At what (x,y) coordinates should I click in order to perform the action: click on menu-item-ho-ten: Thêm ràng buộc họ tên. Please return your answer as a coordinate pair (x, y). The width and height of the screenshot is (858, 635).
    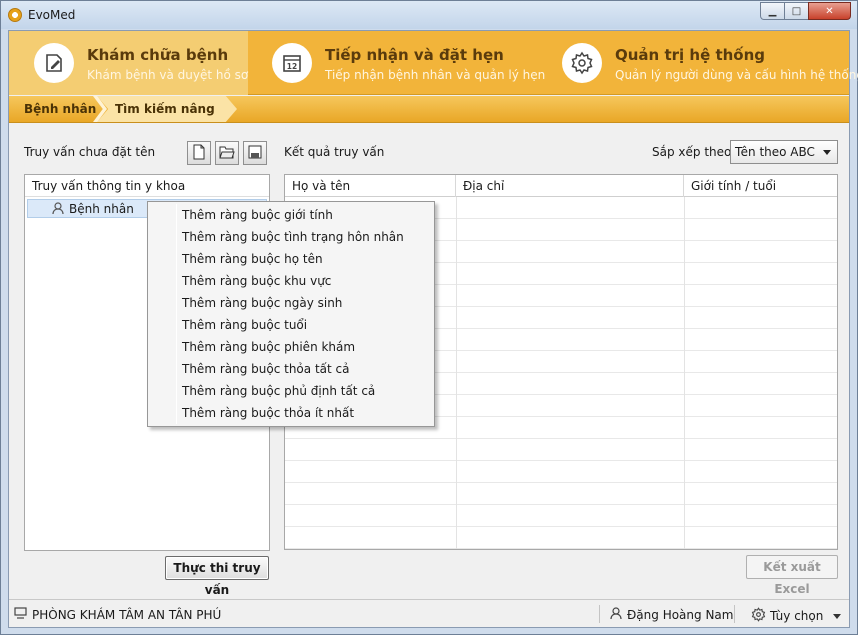
    Looking at the image, I should click on (252, 259).